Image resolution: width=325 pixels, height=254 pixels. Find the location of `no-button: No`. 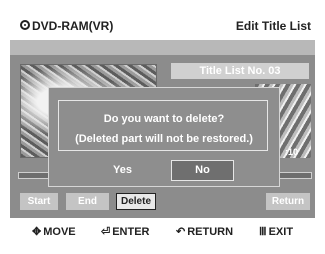

no-button: No is located at coordinates (202, 170).